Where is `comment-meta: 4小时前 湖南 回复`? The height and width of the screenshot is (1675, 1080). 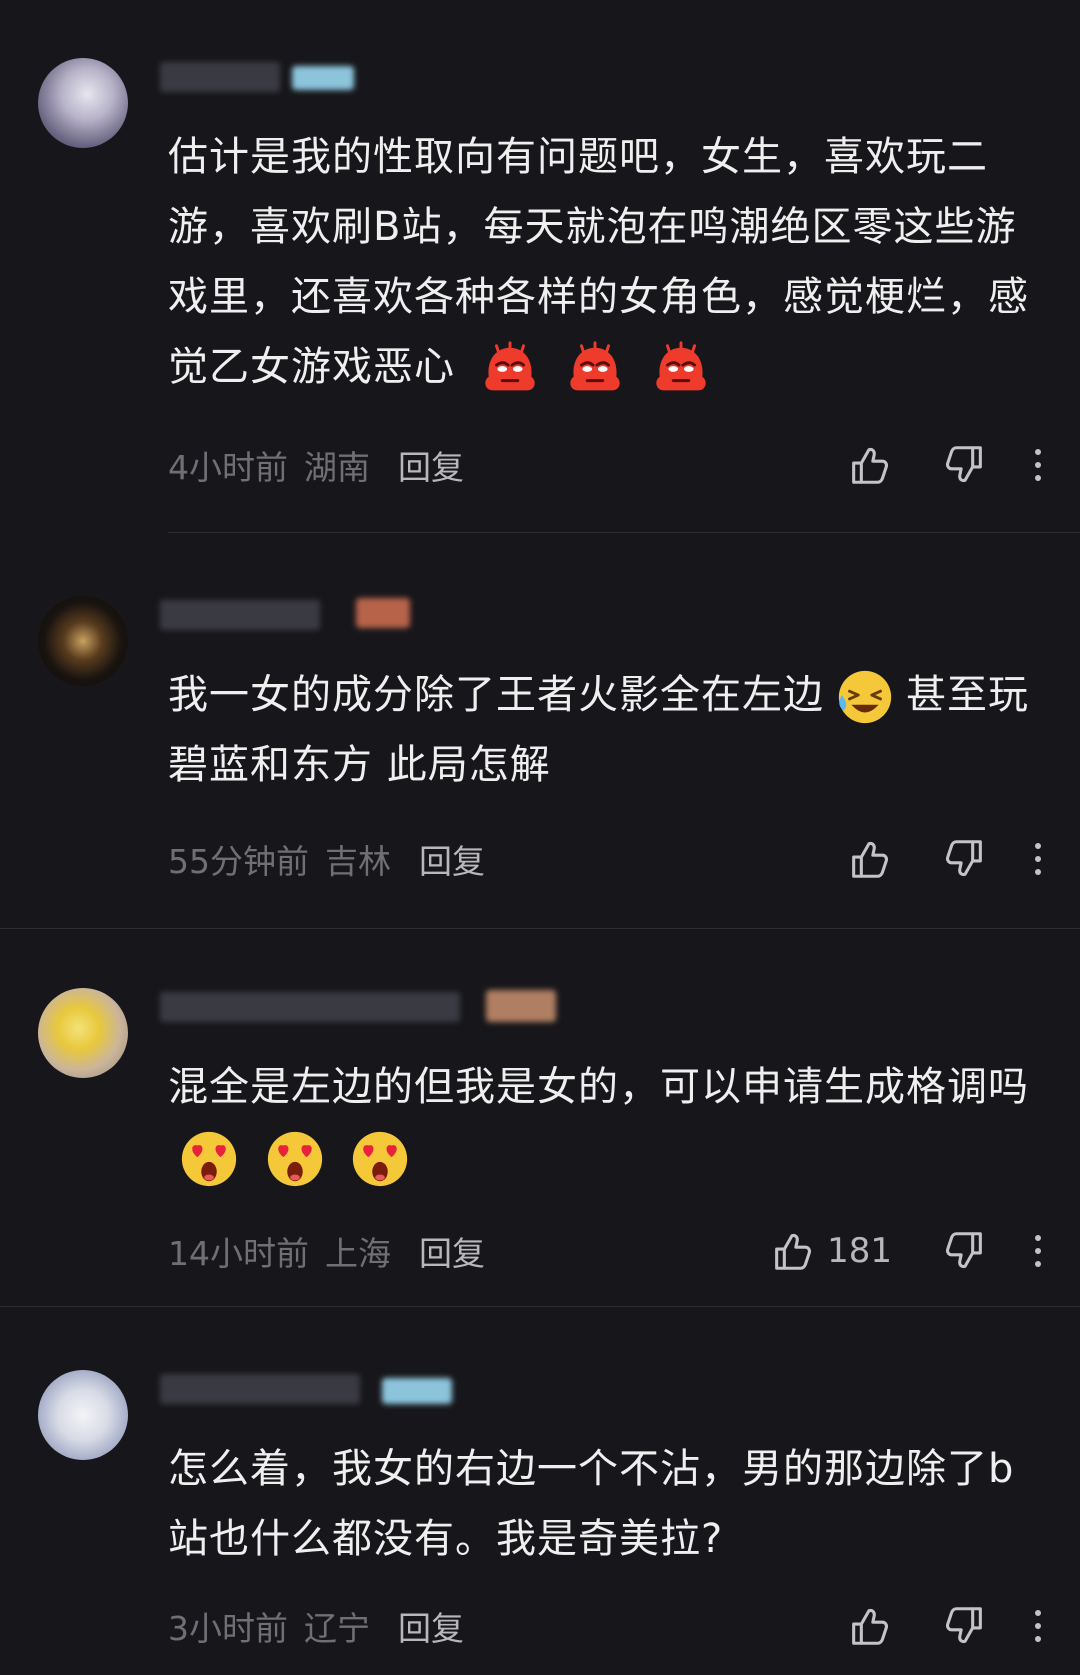
comment-meta: 4小时前 湖南 回复 is located at coordinates (316, 465).